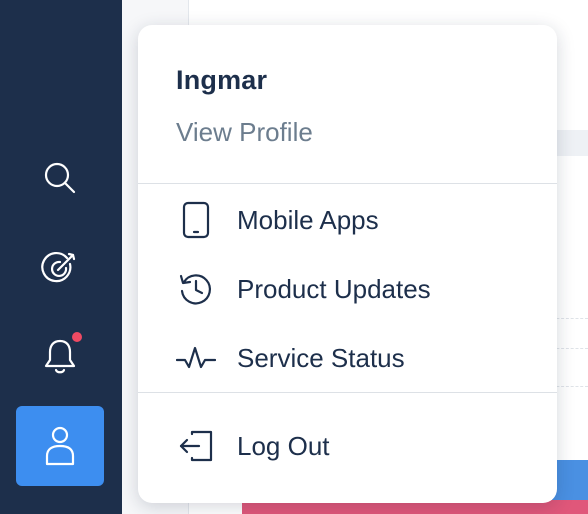 The image size is (588, 514). I want to click on sidebar-notifications-button, so click(60, 356).